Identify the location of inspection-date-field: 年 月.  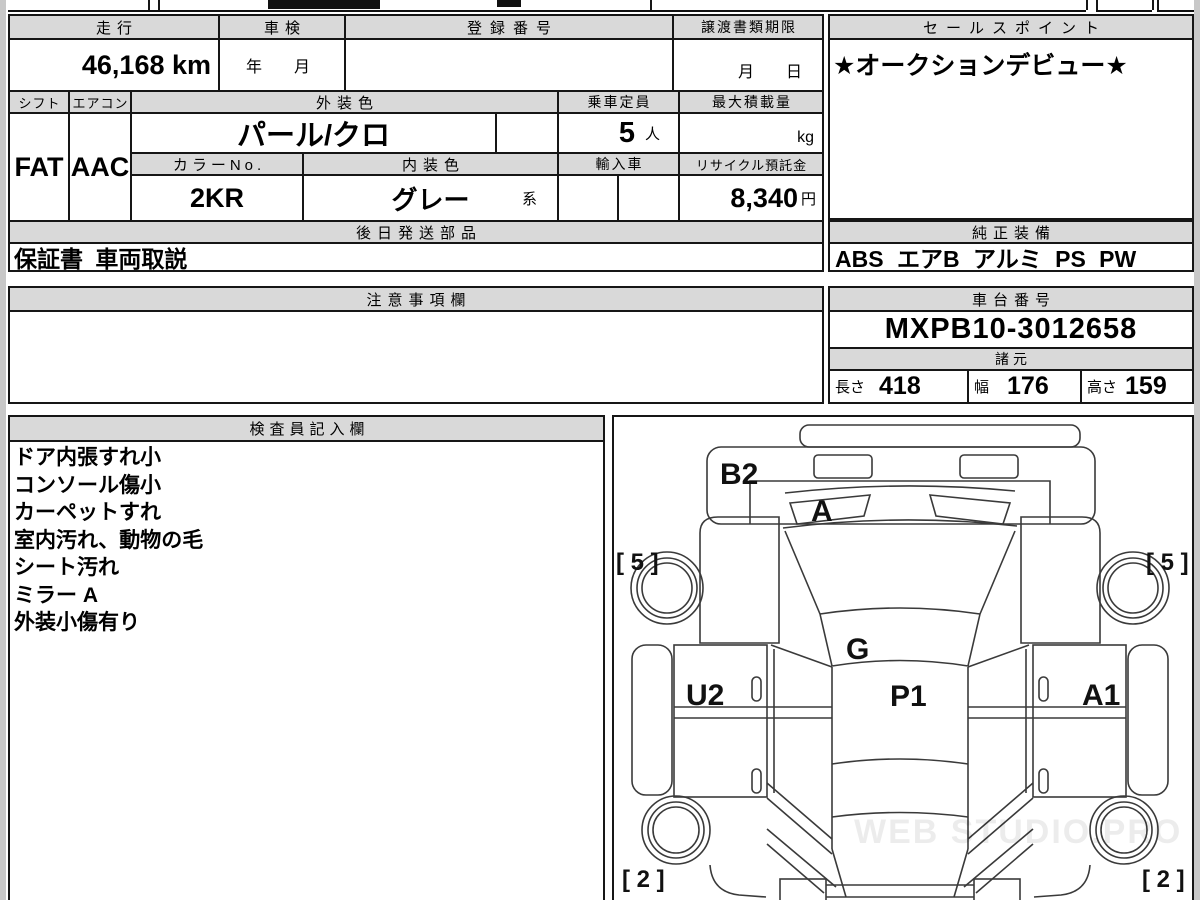
(282, 65).